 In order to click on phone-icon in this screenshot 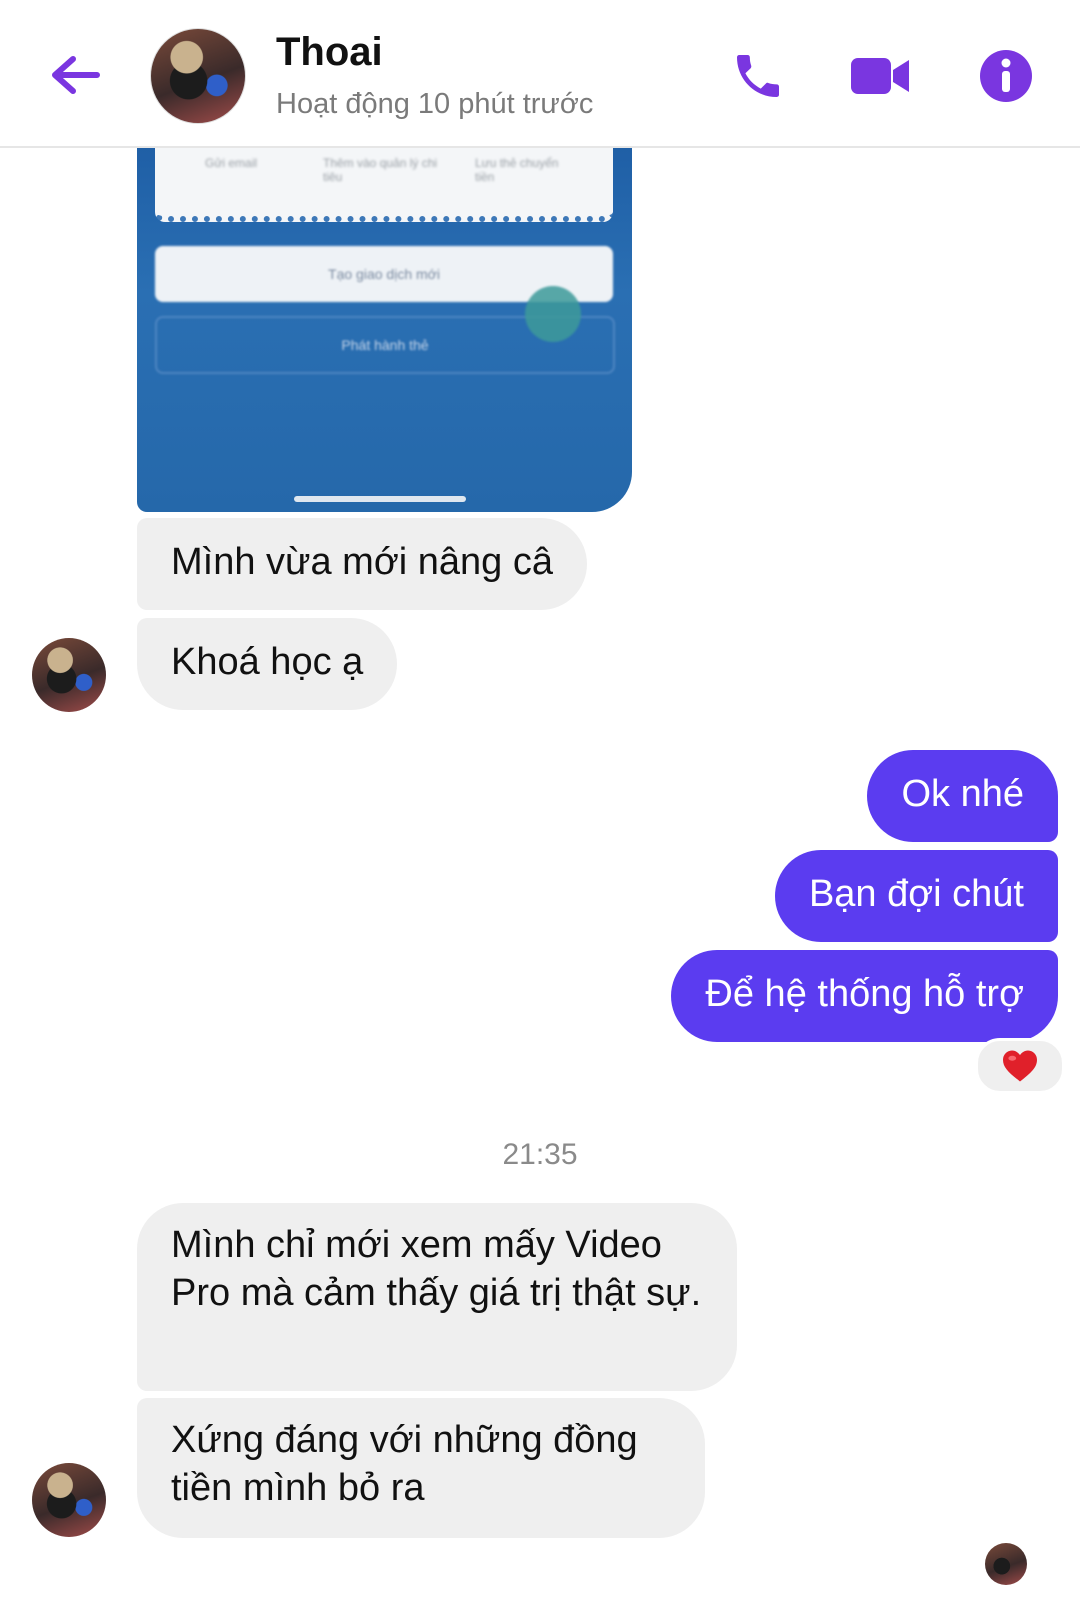, I will do `click(758, 76)`.